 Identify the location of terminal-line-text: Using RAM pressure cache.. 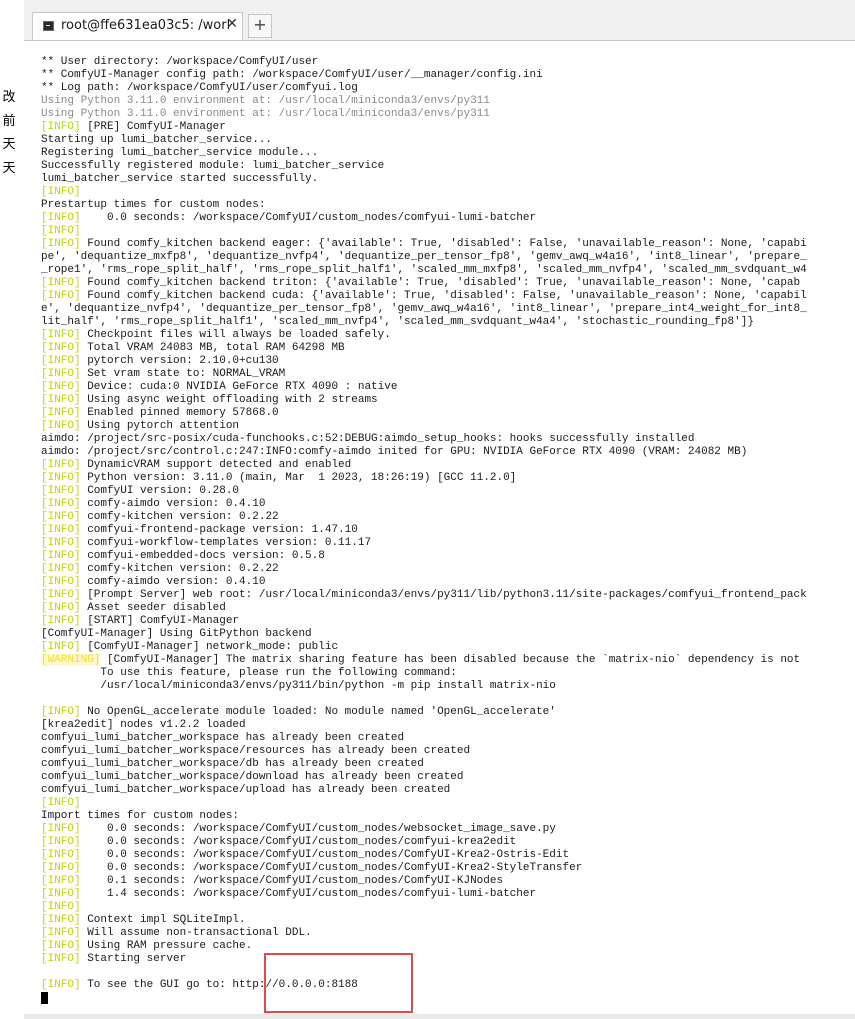
(166, 946).